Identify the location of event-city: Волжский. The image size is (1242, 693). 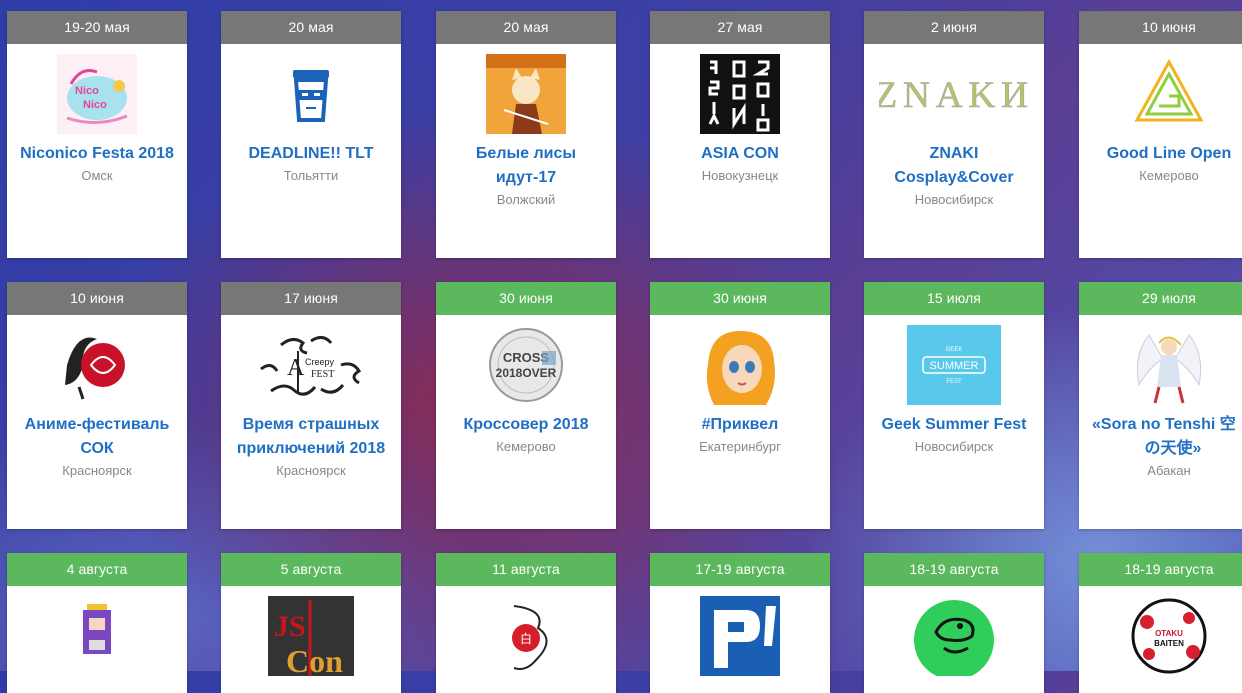
(526, 199).